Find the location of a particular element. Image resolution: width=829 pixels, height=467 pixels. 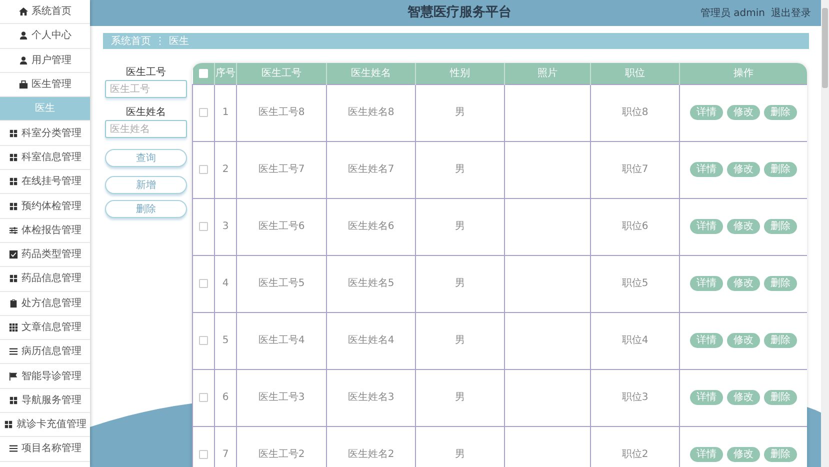

table-cell: 医生工号3 is located at coordinates (281, 397).